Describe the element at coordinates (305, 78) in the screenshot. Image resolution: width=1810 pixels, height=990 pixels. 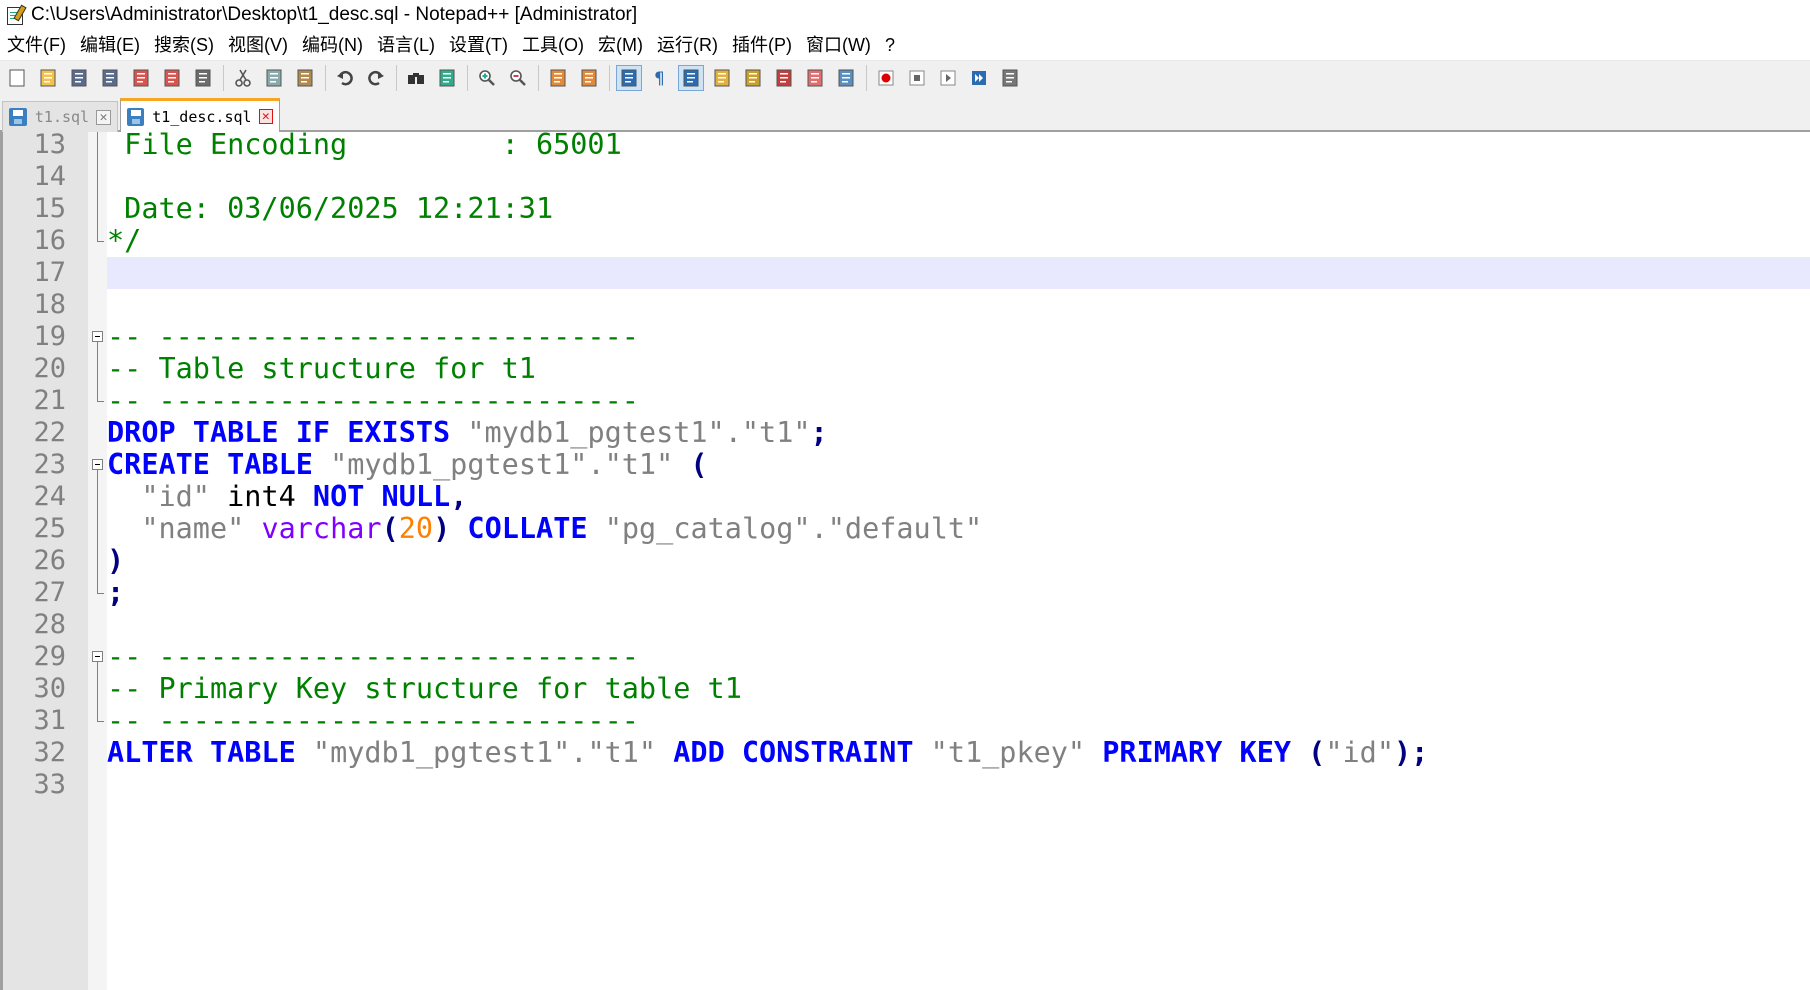
I see `paste-button` at that location.